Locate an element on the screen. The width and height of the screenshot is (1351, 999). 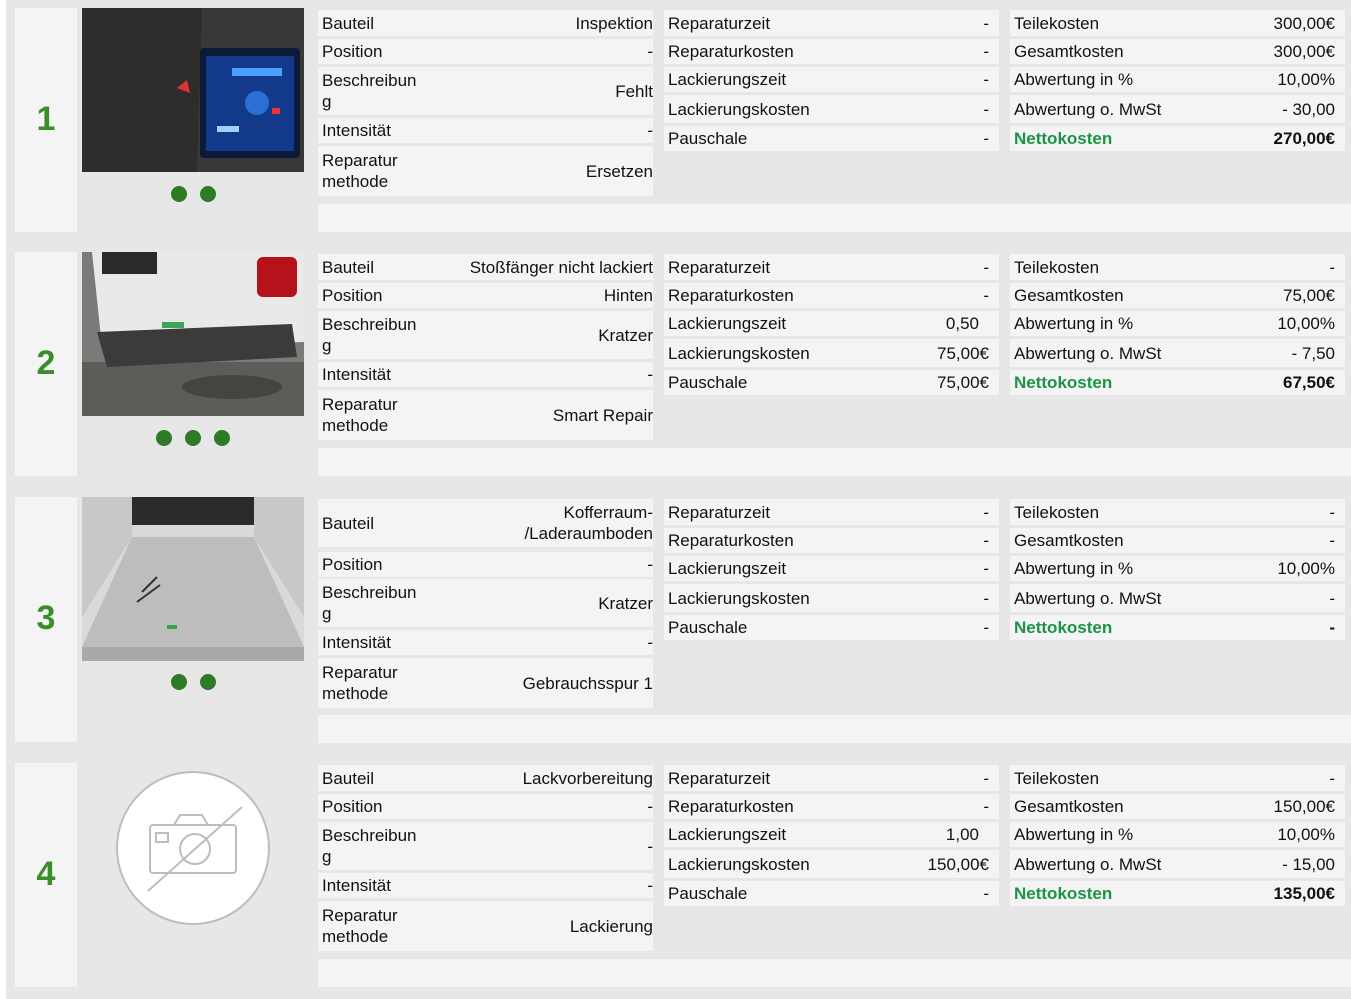
value-teilekosten: - is located at coordinates (1332, 512).